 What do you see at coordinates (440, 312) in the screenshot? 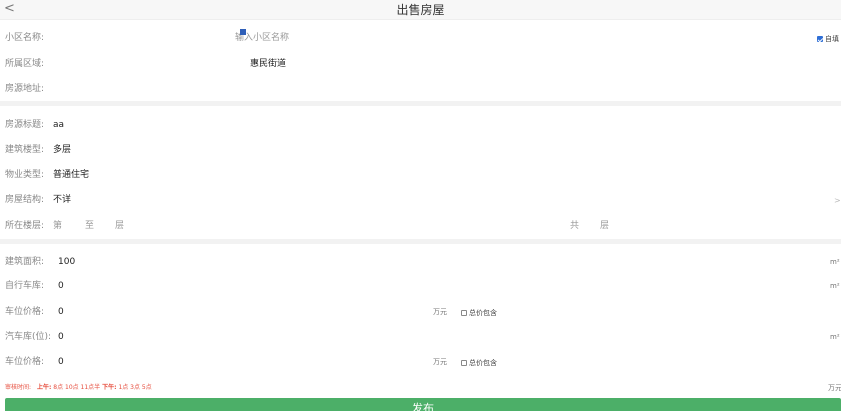
I see `parking-price-unit: 万元` at bounding box center [440, 312].